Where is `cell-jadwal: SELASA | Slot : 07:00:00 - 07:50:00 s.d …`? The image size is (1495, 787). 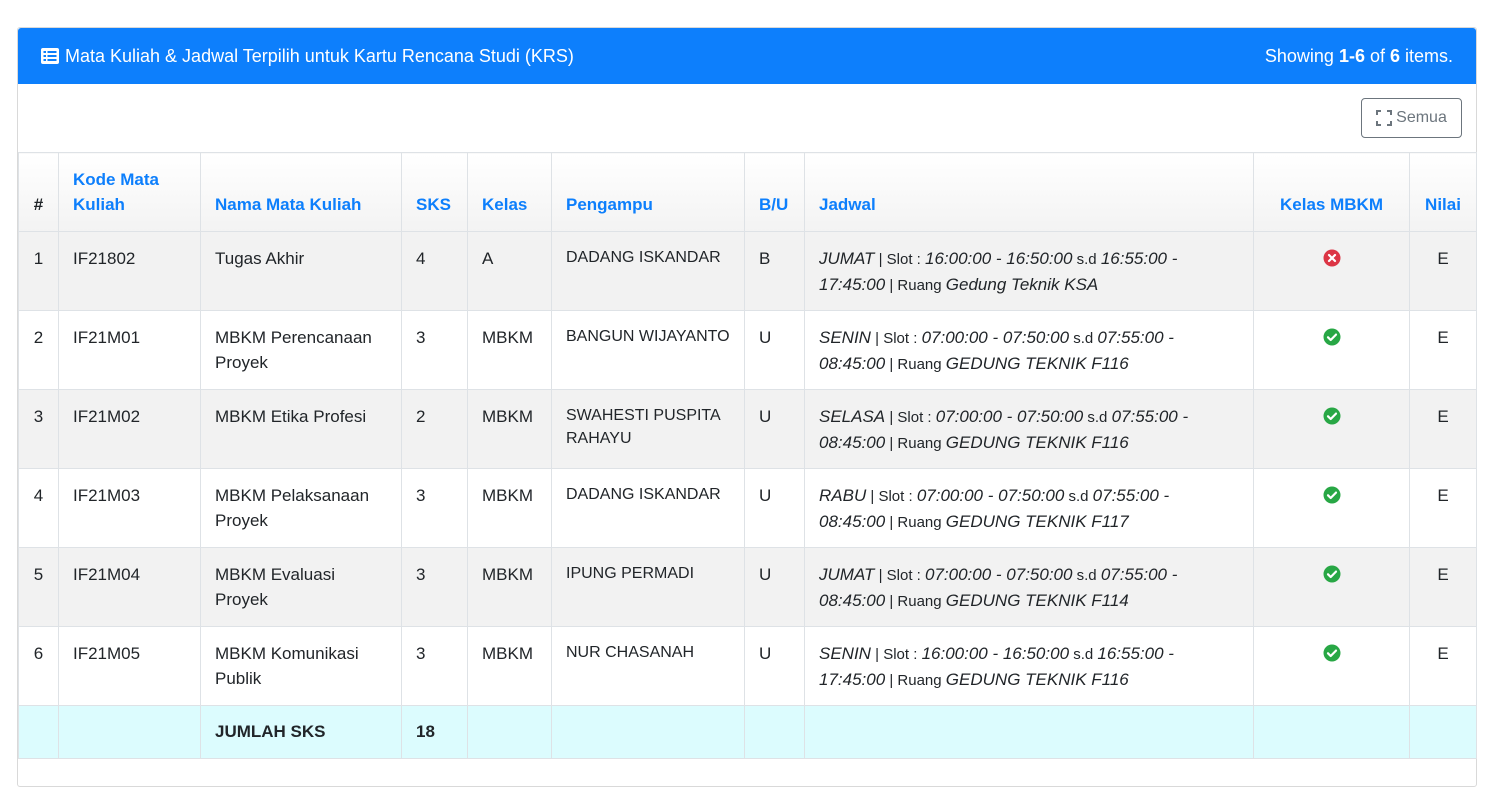
cell-jadwal: SELASA | Slot : 07:00:00 - 07:50:00 s.d … is located at coordinates (1029, 429).